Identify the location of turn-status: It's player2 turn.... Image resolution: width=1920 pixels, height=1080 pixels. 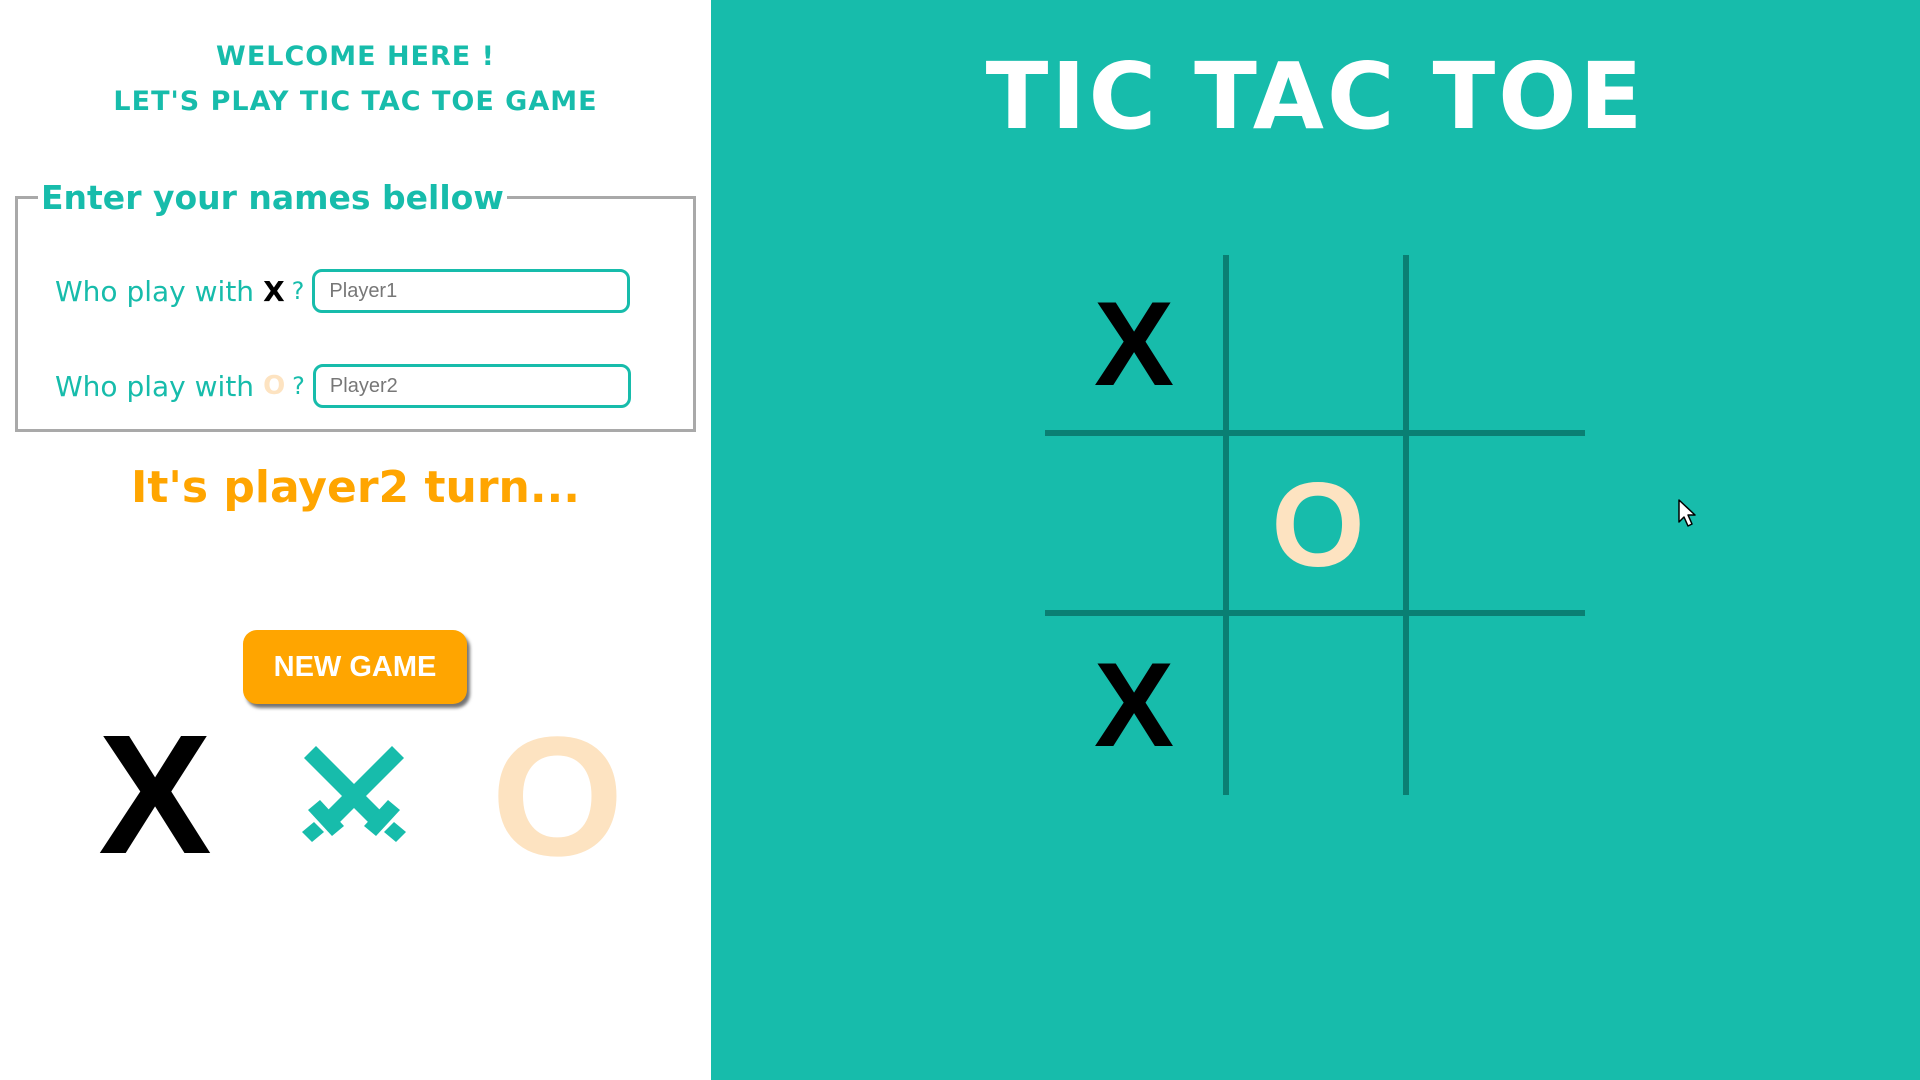
(355, 487).